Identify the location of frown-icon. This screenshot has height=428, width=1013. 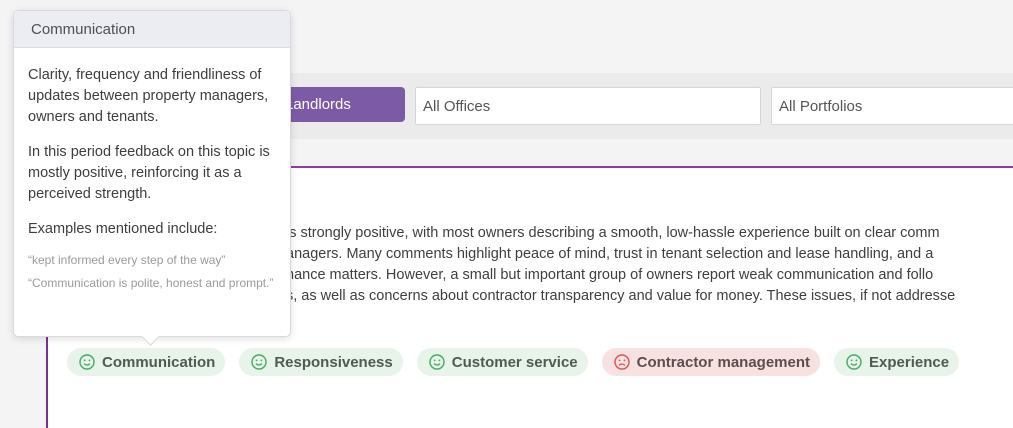
(621, 362).